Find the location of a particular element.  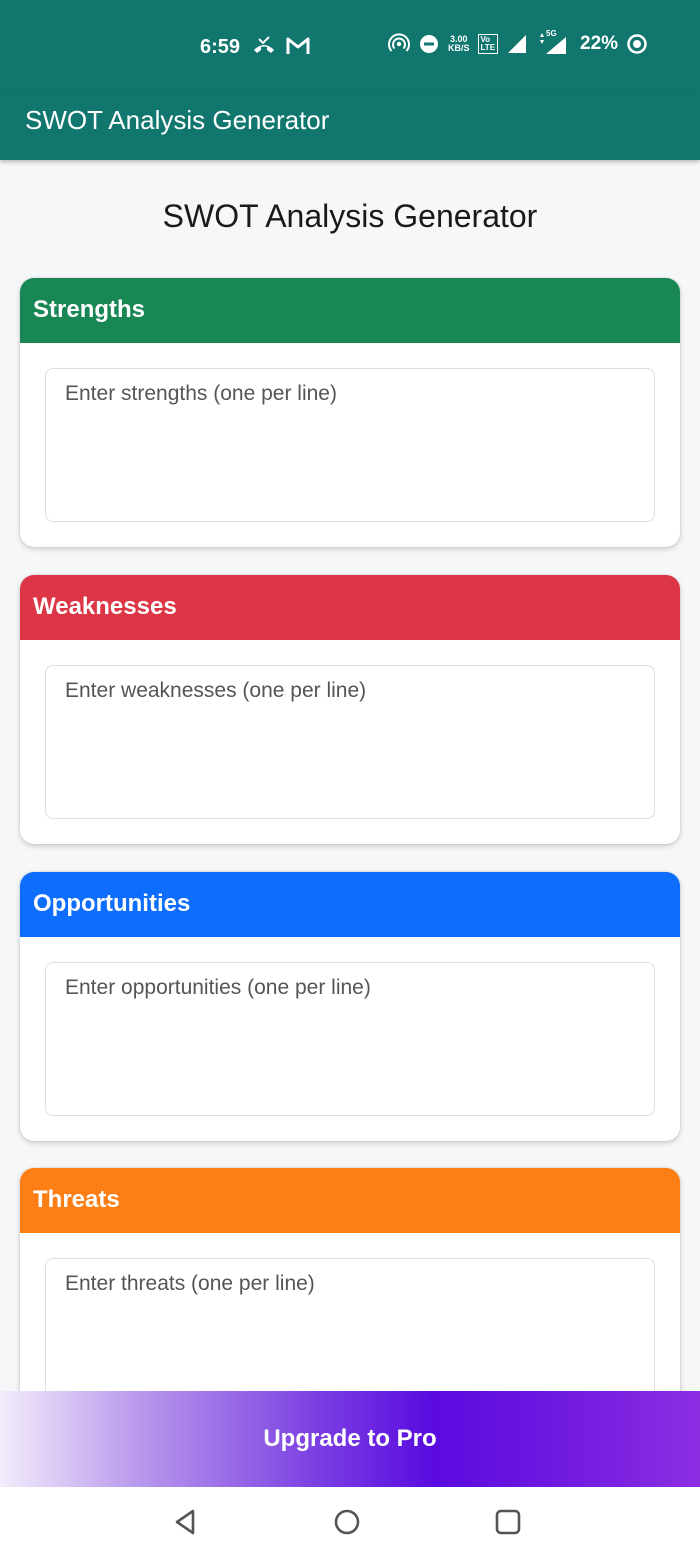

app-bar-title: SWOT Analysis Generator is located at coordinates (177, 120).